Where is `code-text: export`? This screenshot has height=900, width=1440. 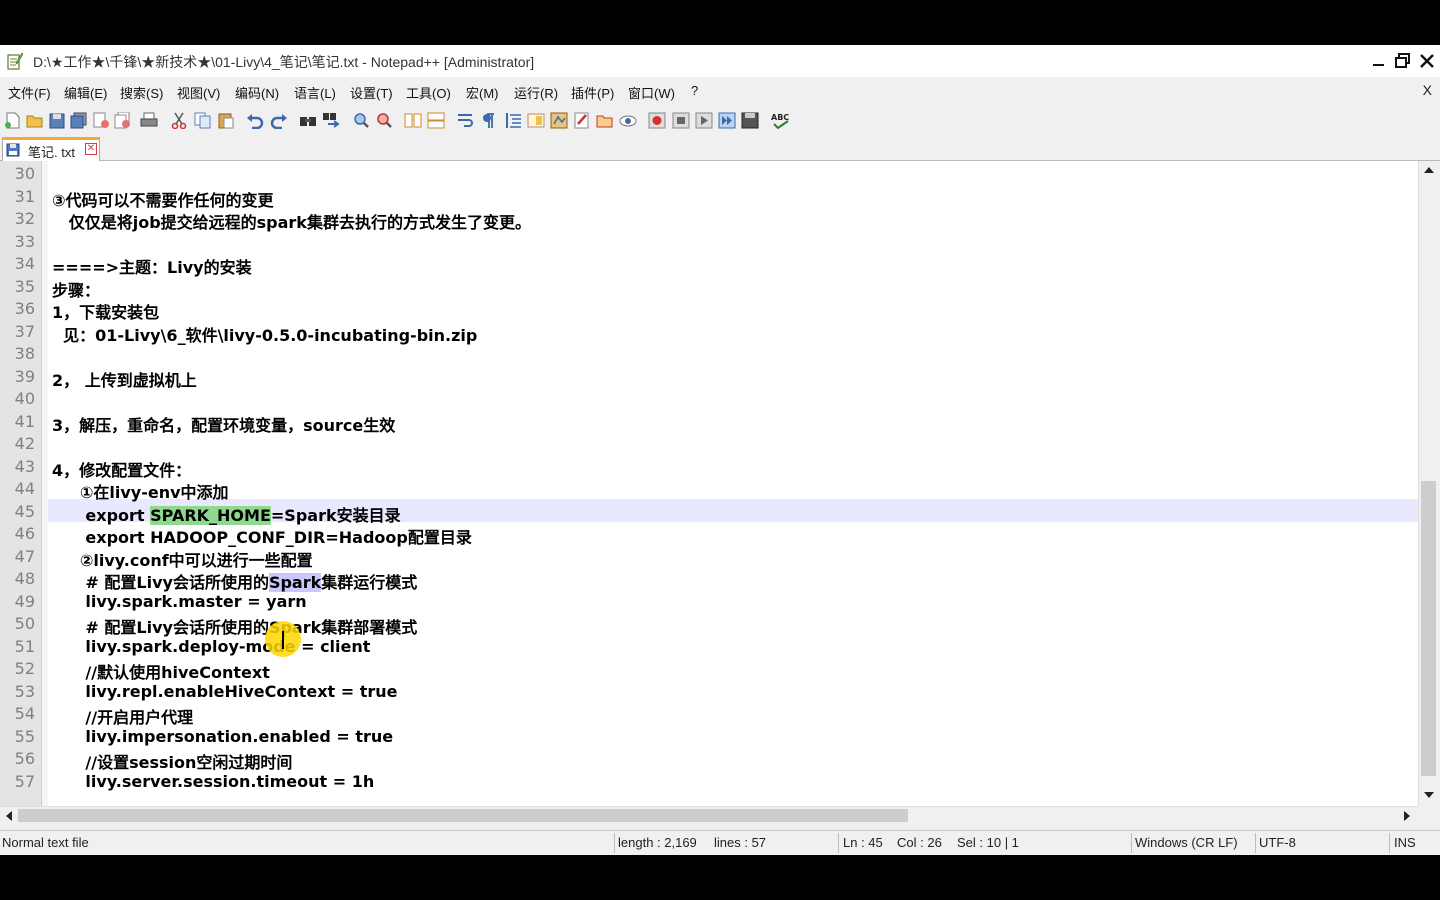 code-text: export is located at coordinates (101, 515).